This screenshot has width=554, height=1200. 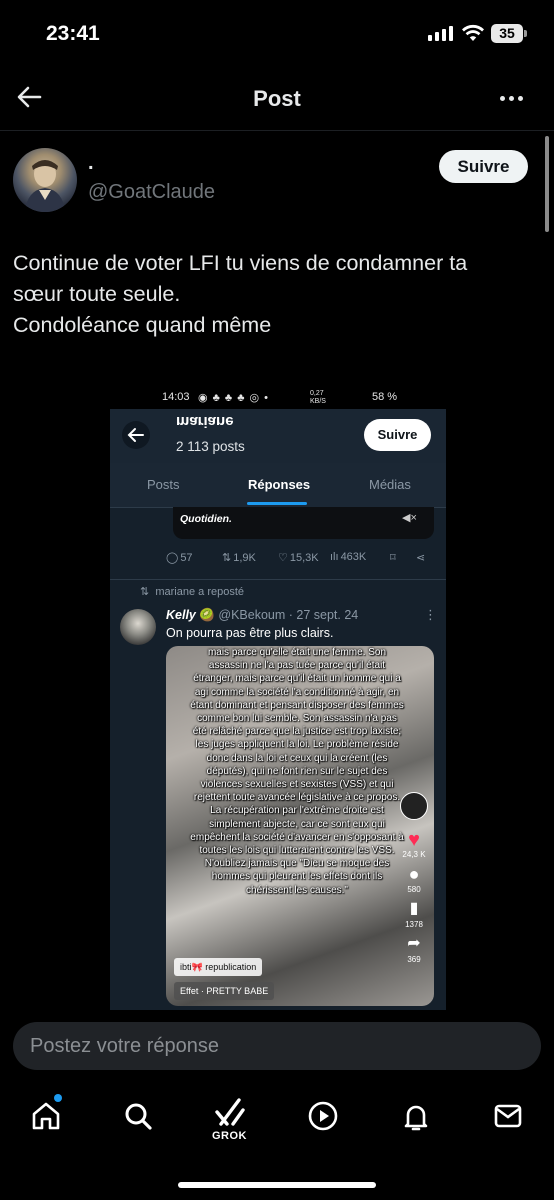 What do you see at coordinates (224, 991) in the screenshot?
I see `effect-badge: Effet · PRETTY BABE` at bounding box center [224, 991].